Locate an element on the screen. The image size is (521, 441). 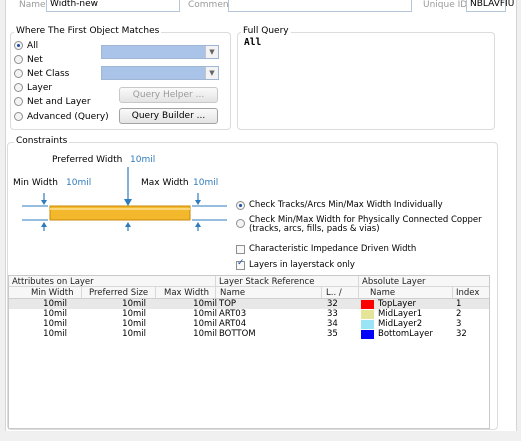
col-name: Name is located at coordinates (232, 293).